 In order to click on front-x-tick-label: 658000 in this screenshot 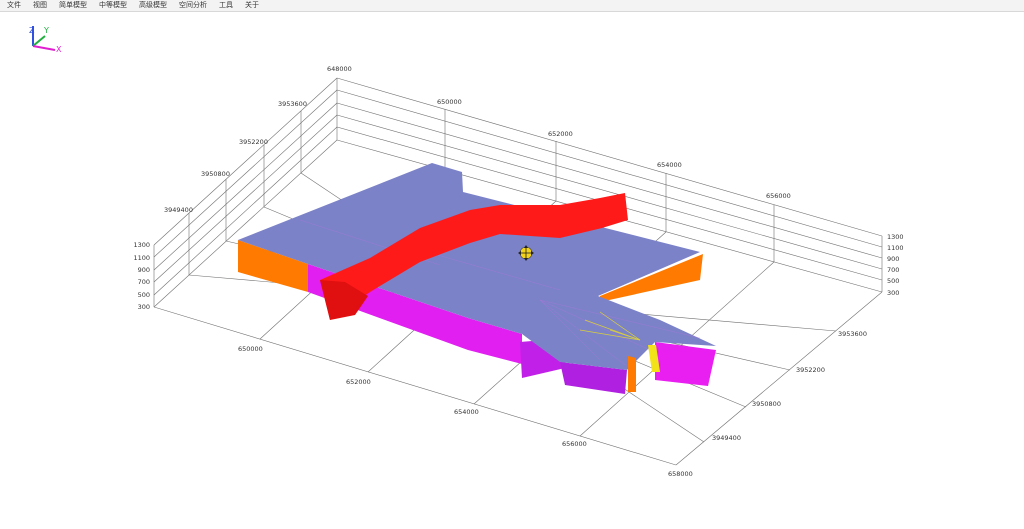, I will do `click(680, 474)`.